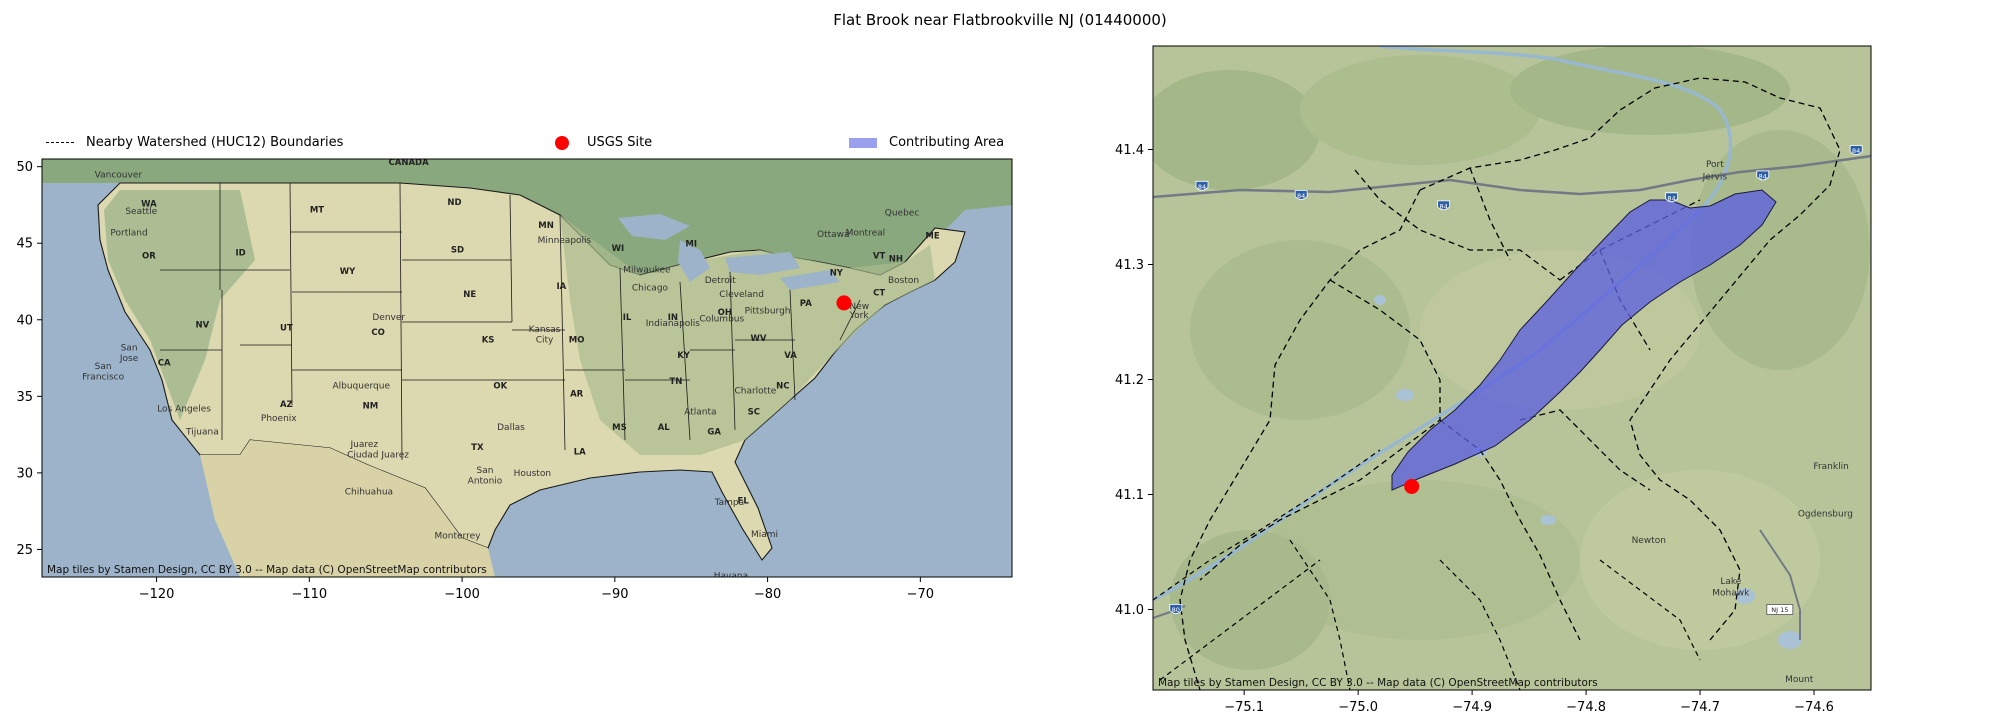 The height and width of the screenshot is (723, 2000). What do you see at coordinates (240, 253) in the screenshot?
I see `overview-place-label: ID` at bounding box center [240, 253].